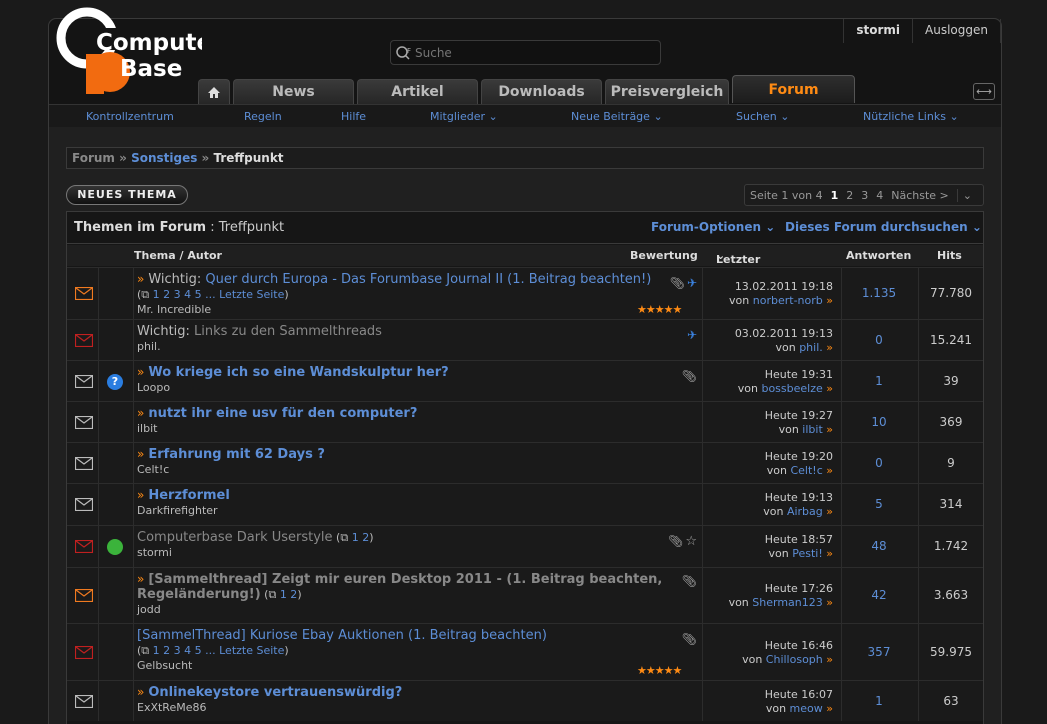 This screenshot has height=724, width=1047. I want to click on thread-title-link: Wo kriege ich so eine Wandskulptur her?, so click(298, 372).